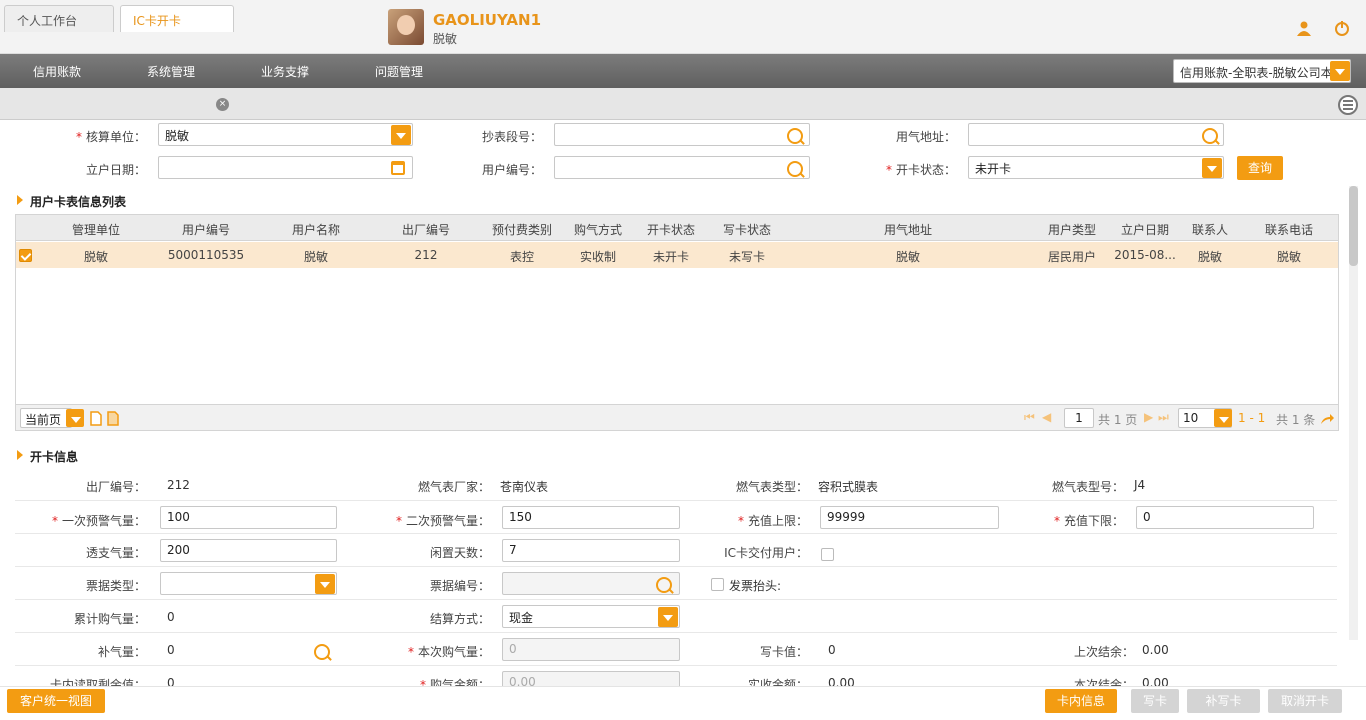 The image size is (1366, 720). Describe the element at coordinates (115, 170) in the screenshot. I see `date-label: 立户日期：` at that location.